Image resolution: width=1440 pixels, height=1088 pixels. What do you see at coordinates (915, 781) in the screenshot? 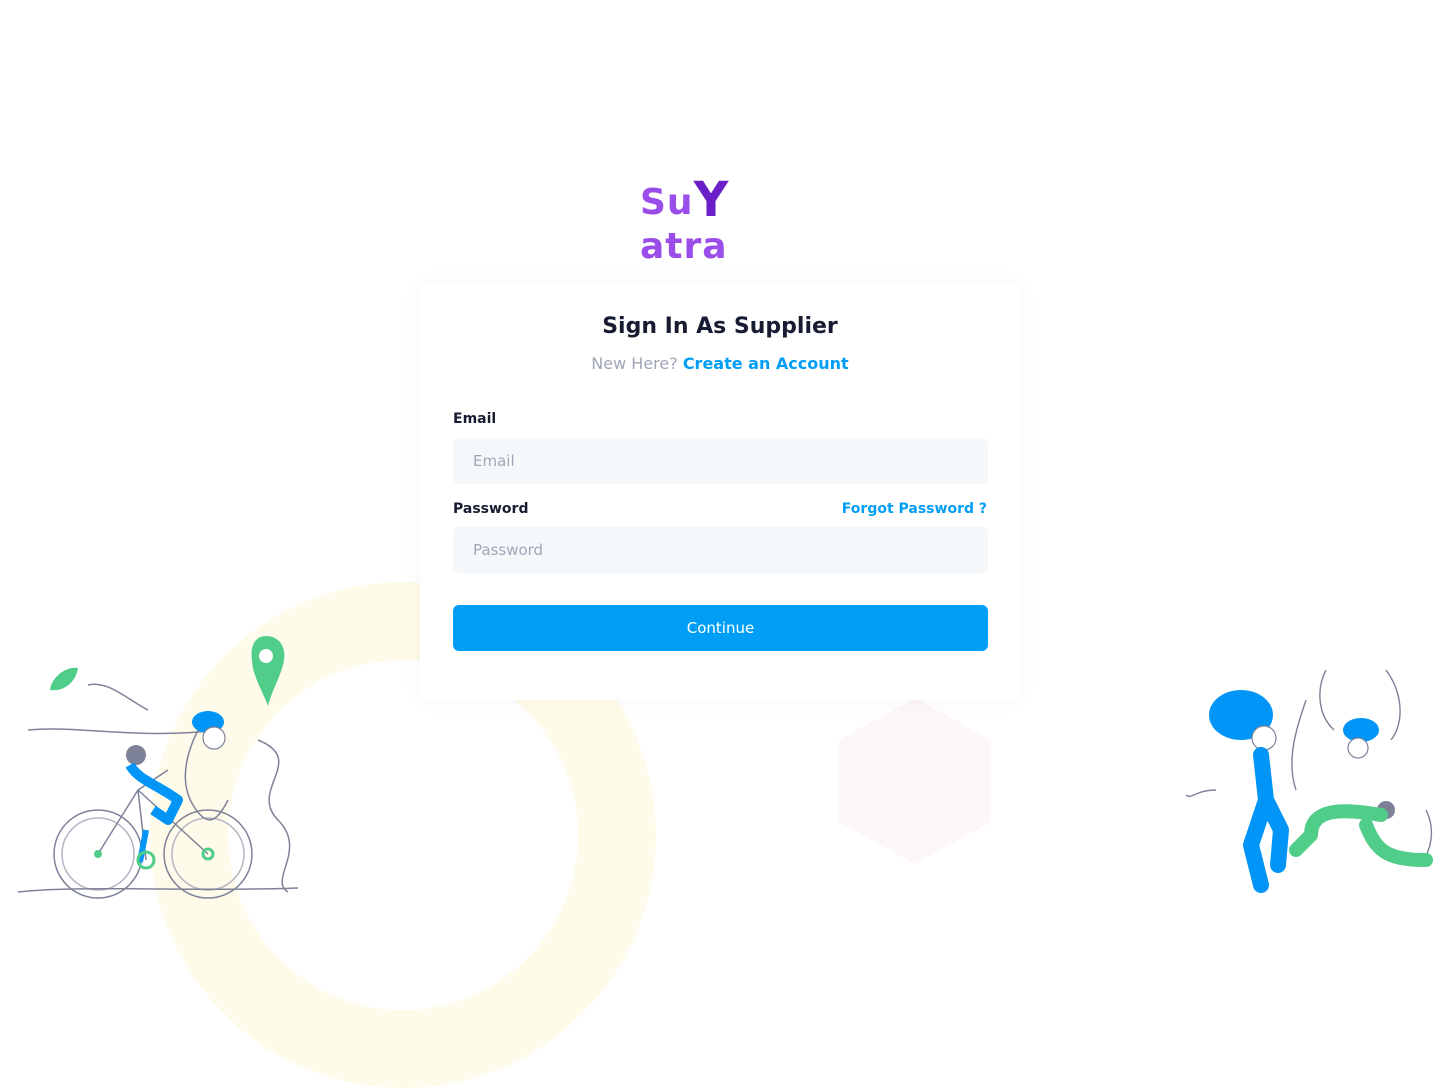
I see `background-hexagon` at bounding box center [915, 781].